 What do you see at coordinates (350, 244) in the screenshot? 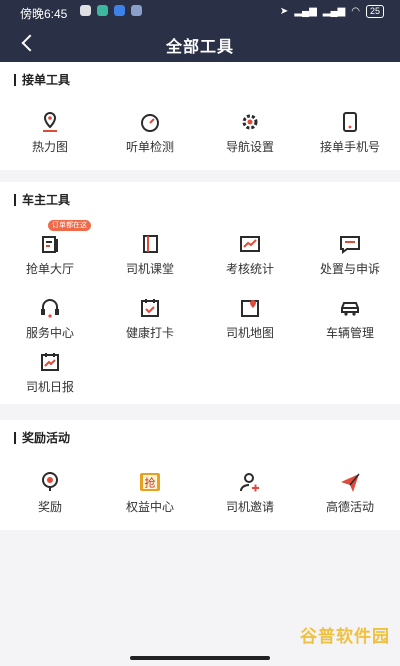
I see `message-icon` at bounding box center [350, 244].